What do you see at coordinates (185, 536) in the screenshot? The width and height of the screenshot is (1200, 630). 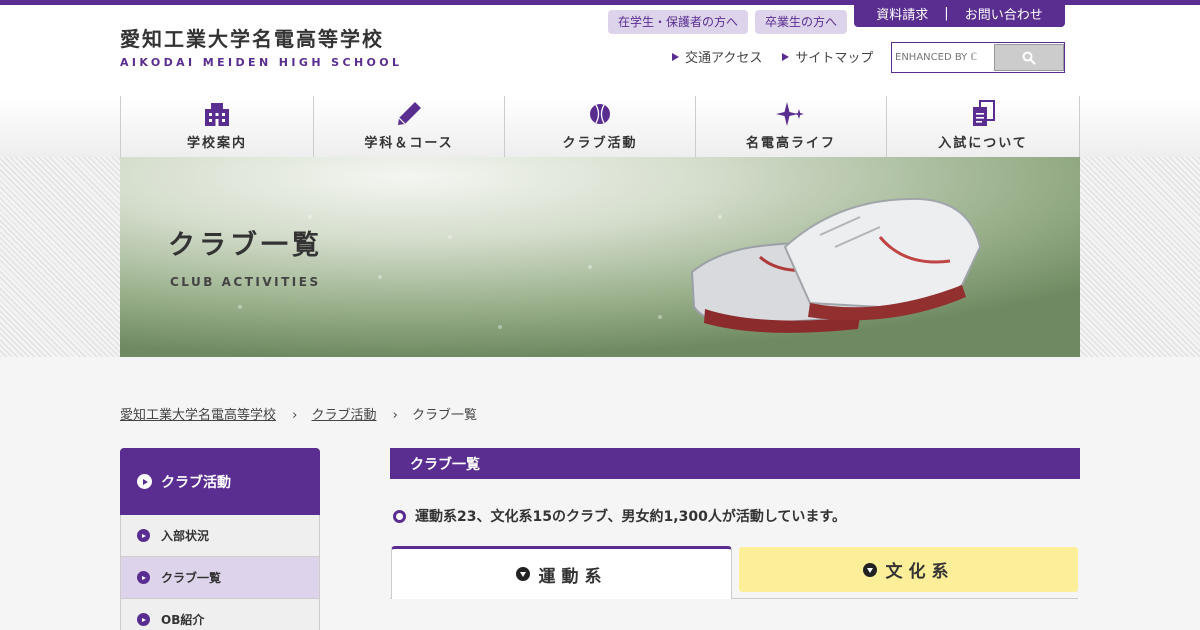 I see `sidebar-item-label: 入部状況` at bounding box center [185, 536].